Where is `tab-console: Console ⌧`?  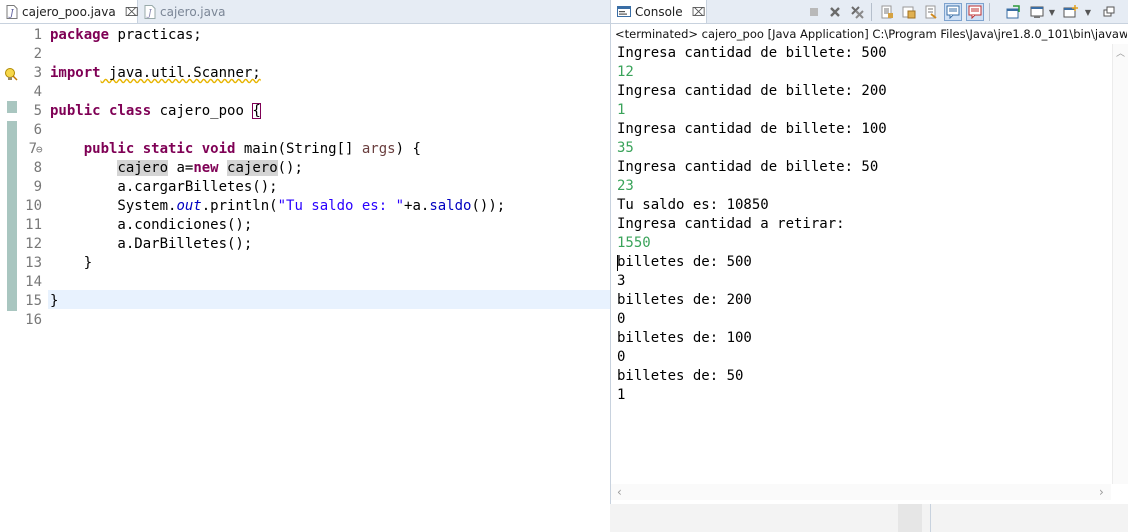 tab-console: Console ⌧ is located at coordinates (659, 11).